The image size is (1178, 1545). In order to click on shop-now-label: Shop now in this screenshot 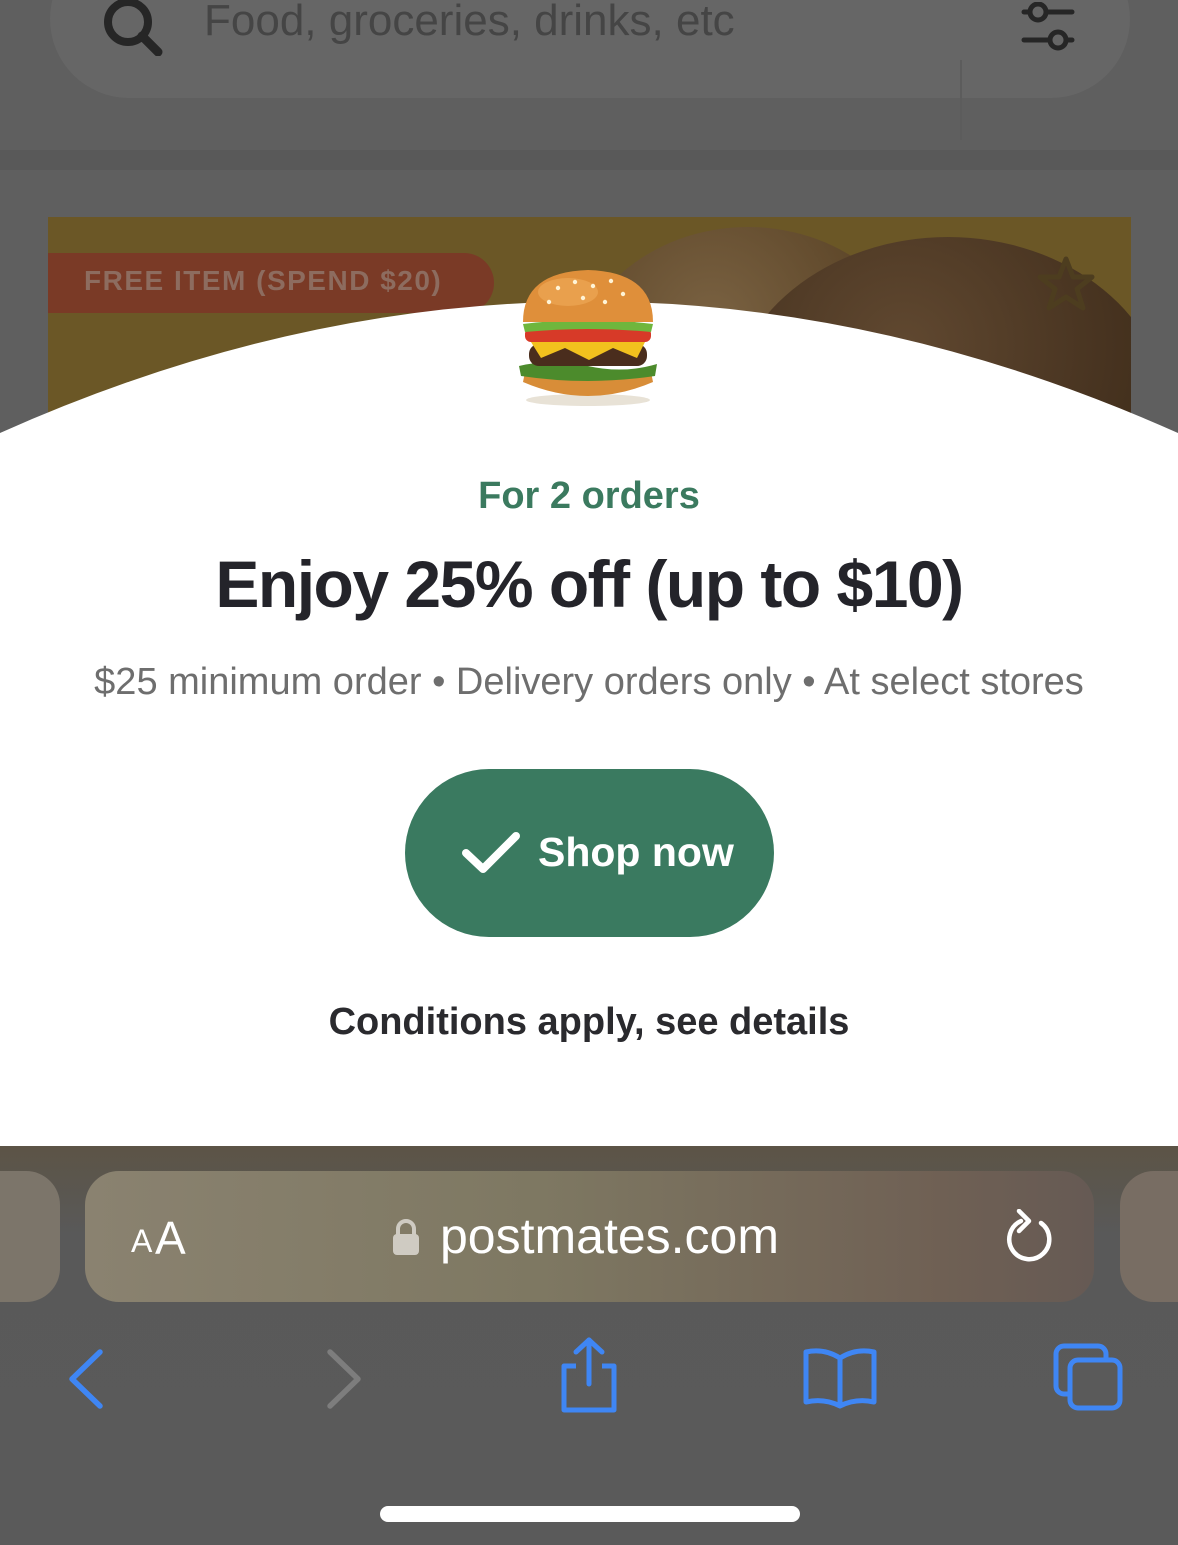, I will do `click(636, 852)`.